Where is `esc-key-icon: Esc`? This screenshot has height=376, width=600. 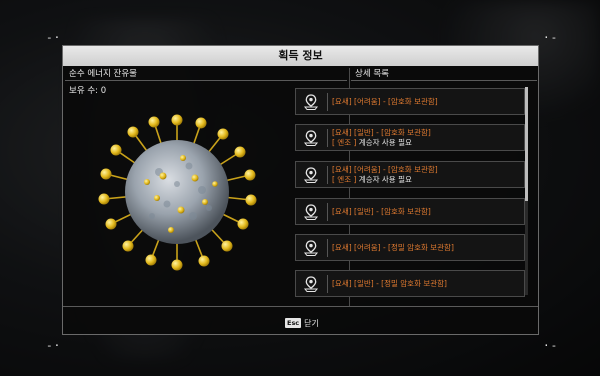 esc-key-icon: Esc is located at coordinates (293, 323).